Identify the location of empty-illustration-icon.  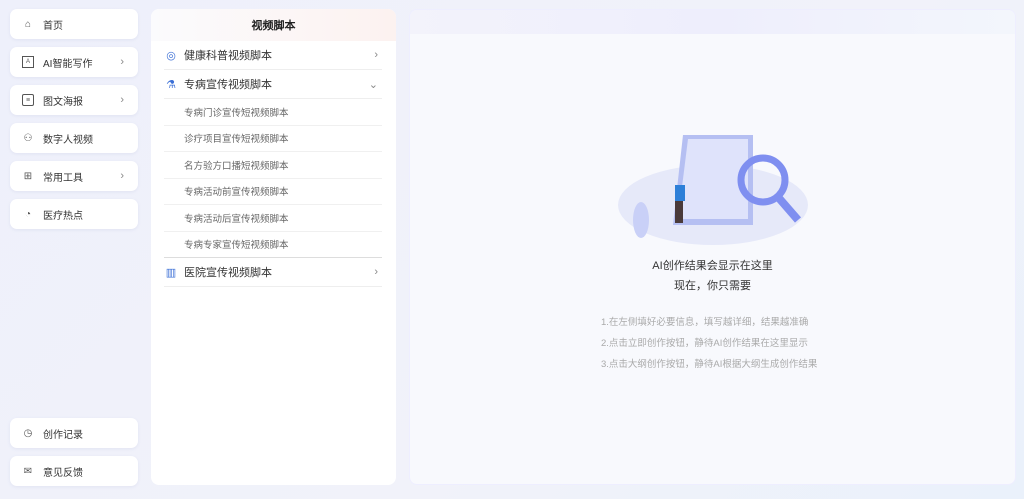
(713, 190).